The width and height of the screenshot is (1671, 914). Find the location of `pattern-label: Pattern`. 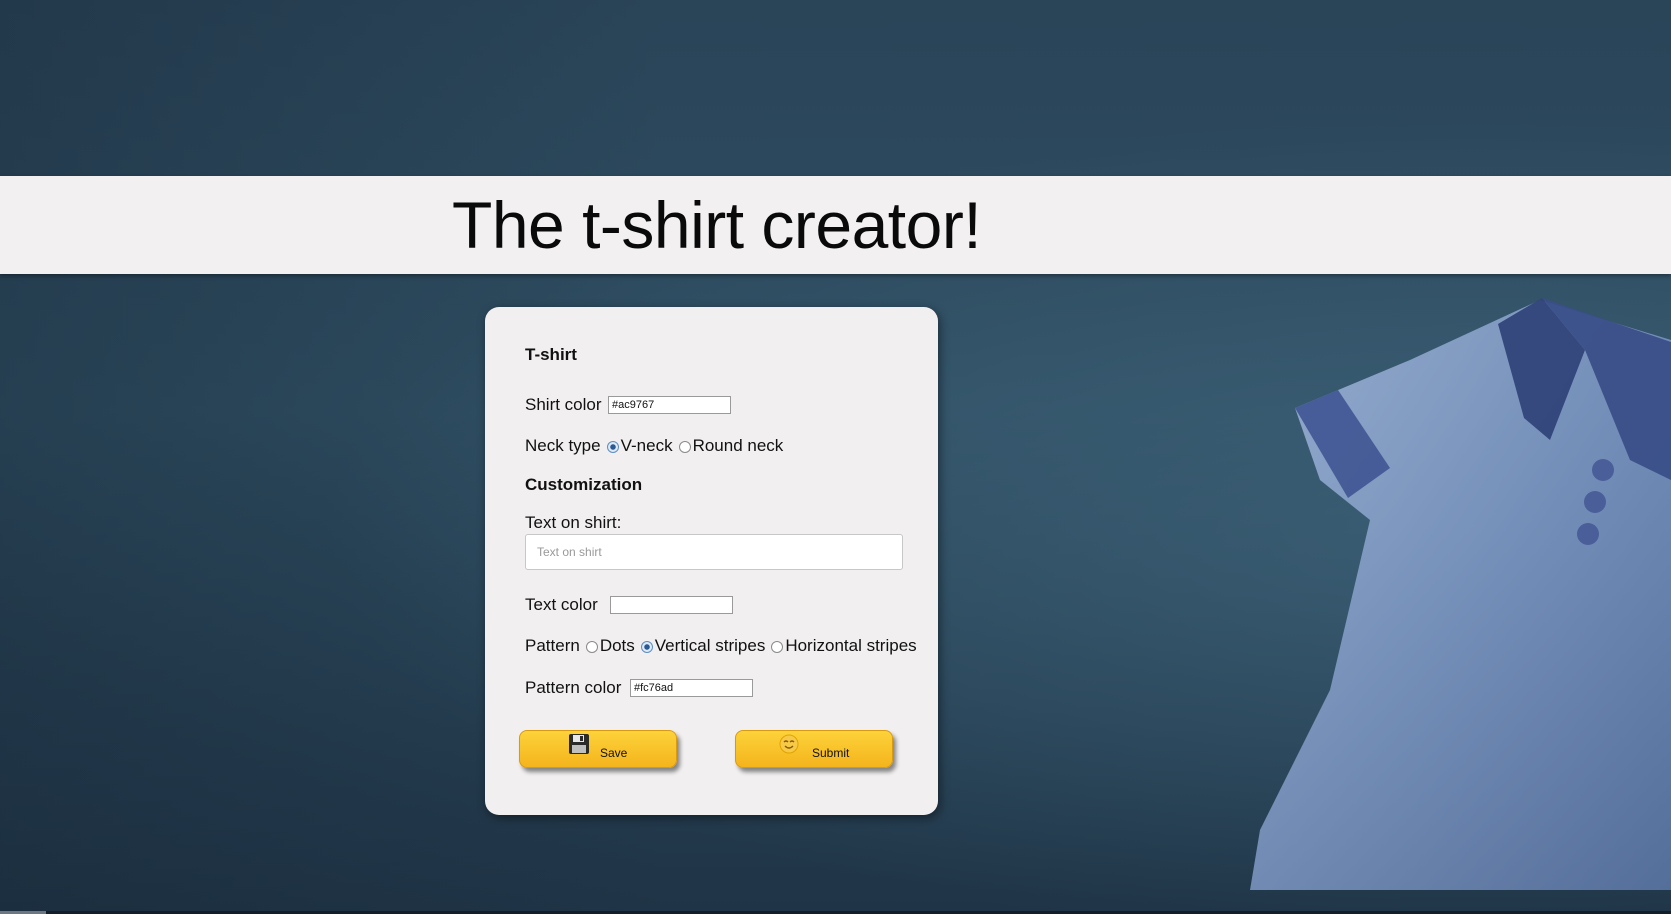

pattern-label: Pattern is located at coordinates (552, 645).